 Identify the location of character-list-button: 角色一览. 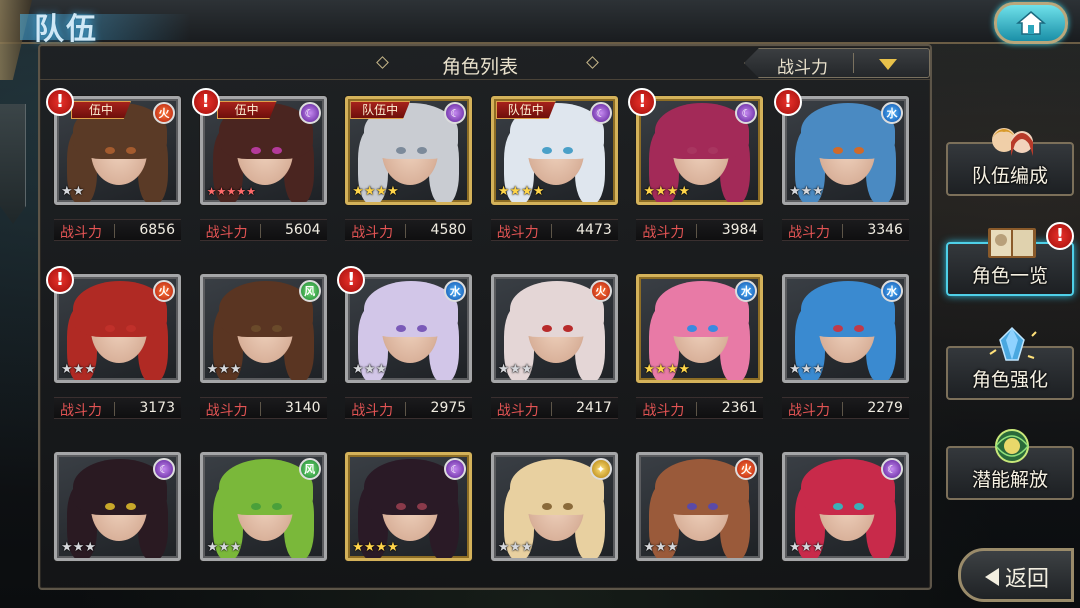
(1010, 262).